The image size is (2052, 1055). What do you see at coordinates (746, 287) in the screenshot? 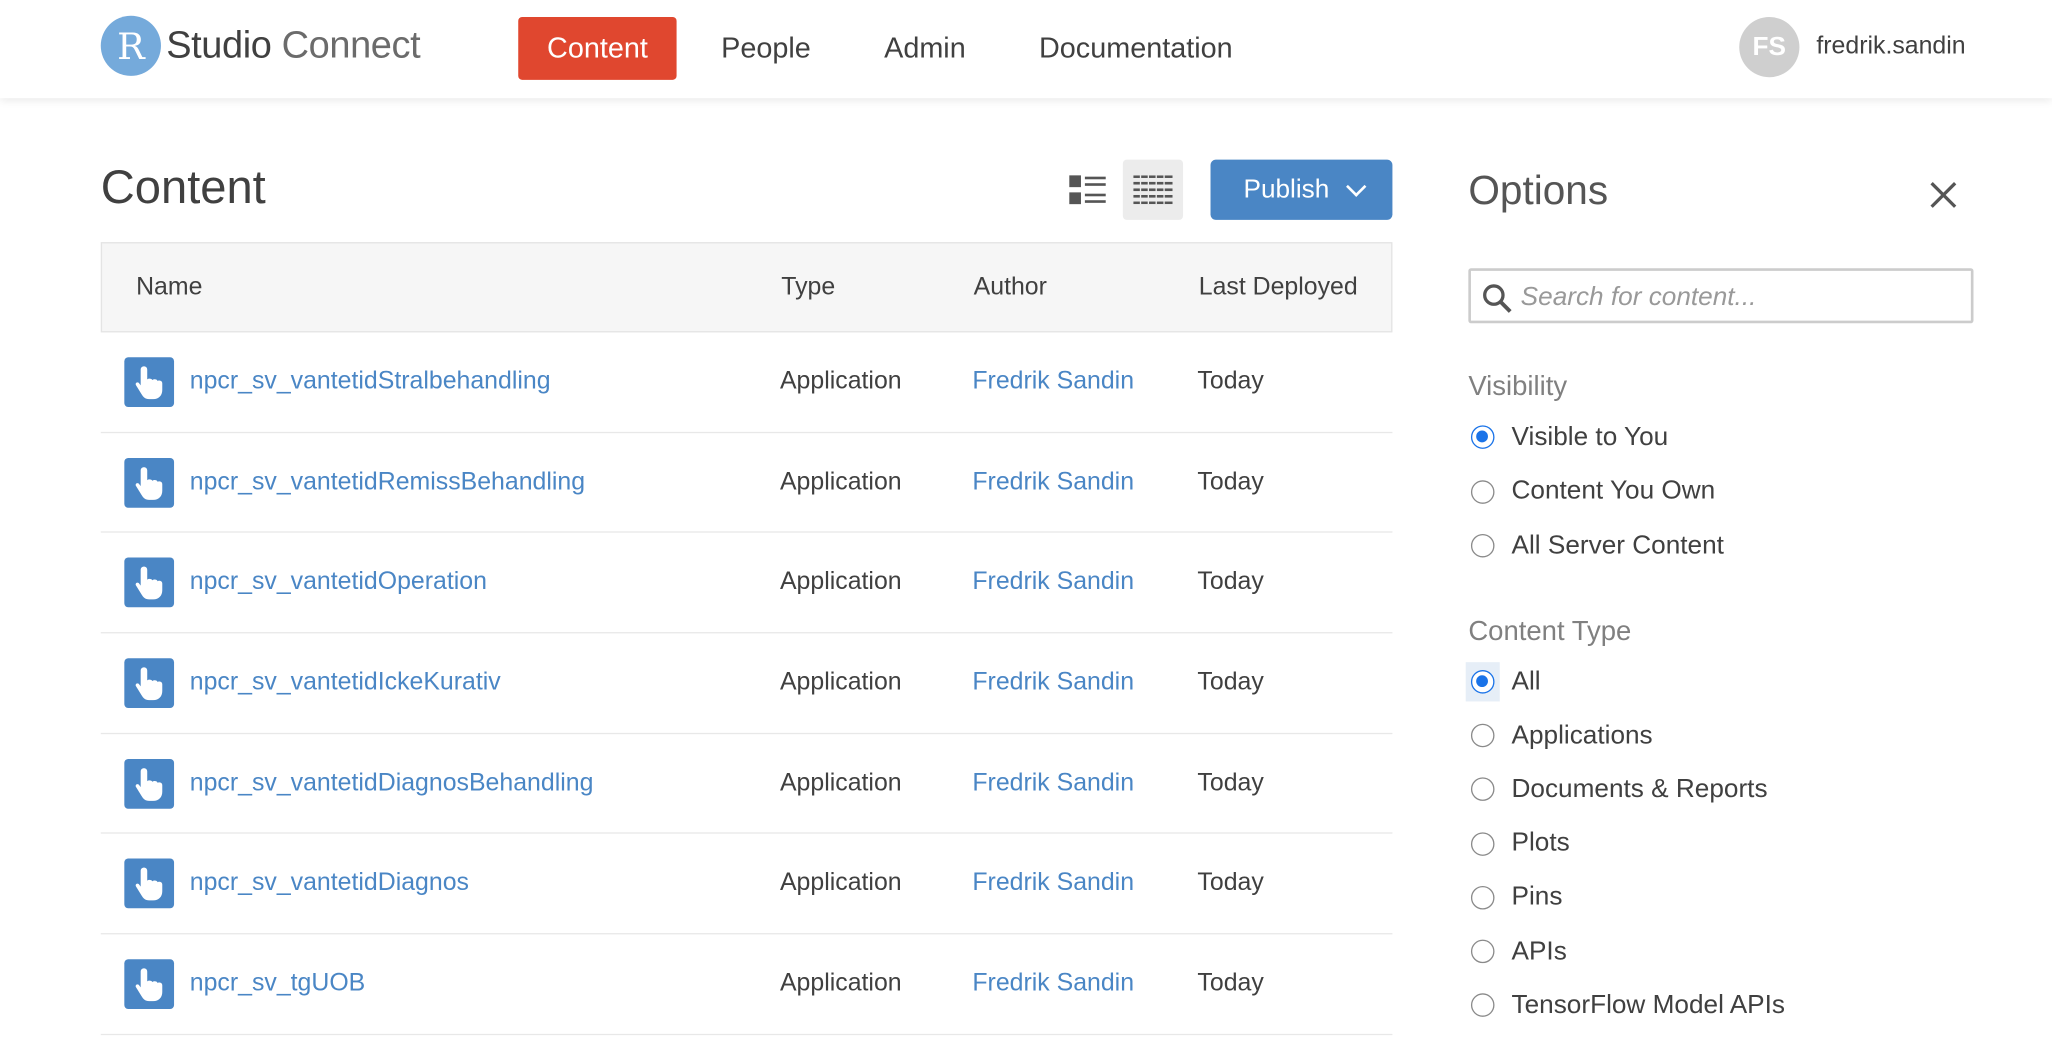
I see `table-header: Name Type Author Last Deployed` at bounding box center [746, 287].